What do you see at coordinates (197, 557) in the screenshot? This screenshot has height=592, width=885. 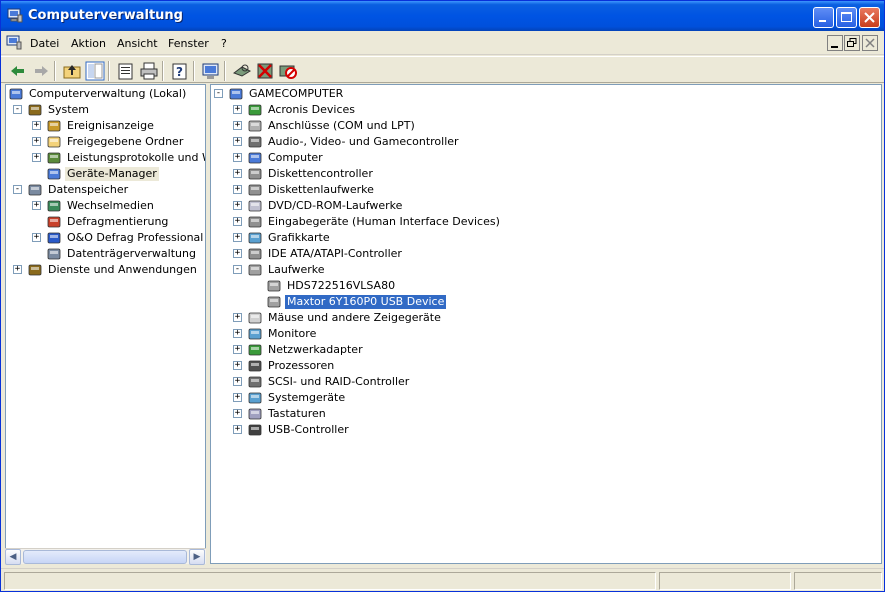 I see `scroll-right-button: ▶` at bounding box center [197, 557].